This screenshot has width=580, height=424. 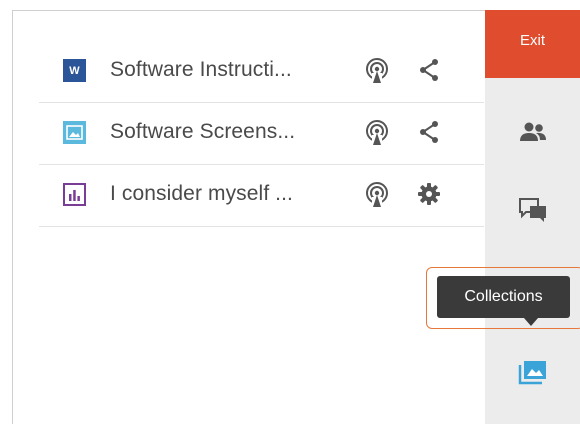 I want to click on image-file-icon, so click(x=74, y=132).